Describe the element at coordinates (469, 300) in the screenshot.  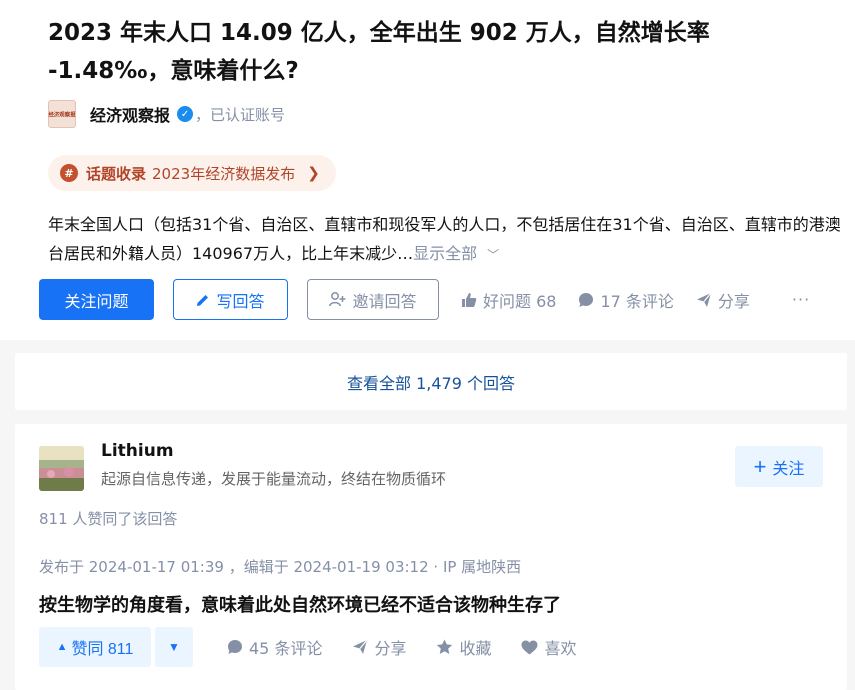
I see `thumbs-up-icon` at that location.